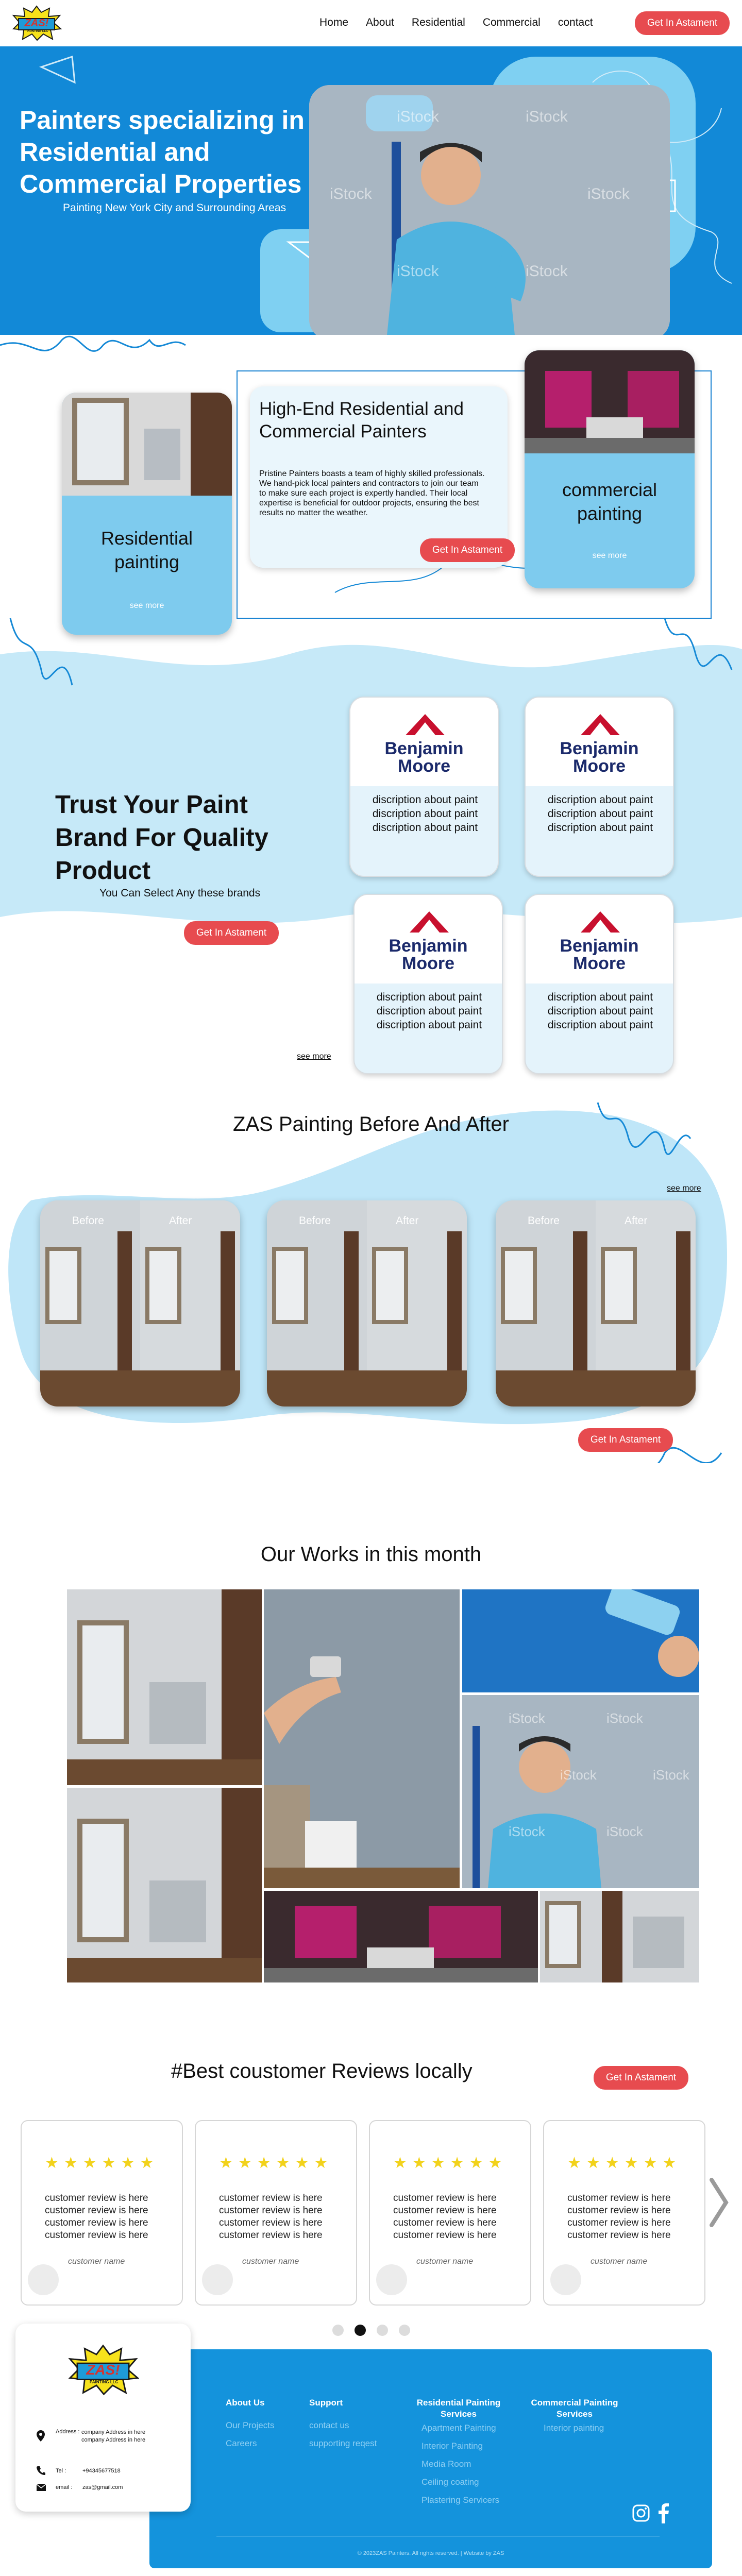  I want to click on before-after-cta-button: Get In Astament, so click(625, 1440).